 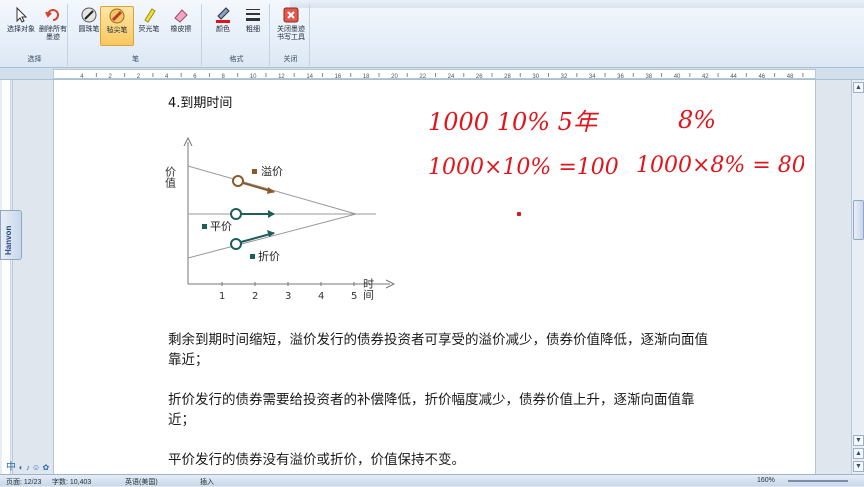 What do you see at coordinates (519, 214) in the screenshot?
I see `ink-dot` at bounding box center [519, 214].